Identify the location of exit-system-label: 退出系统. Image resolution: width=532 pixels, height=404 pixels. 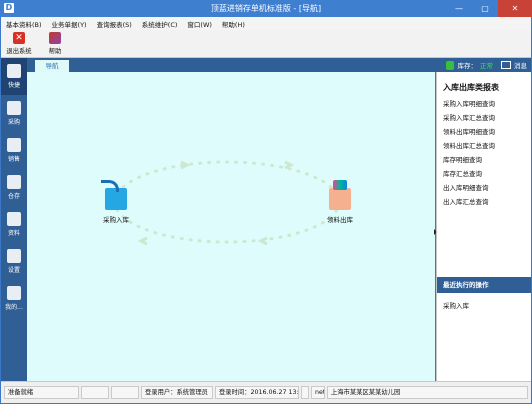
(19, 51).